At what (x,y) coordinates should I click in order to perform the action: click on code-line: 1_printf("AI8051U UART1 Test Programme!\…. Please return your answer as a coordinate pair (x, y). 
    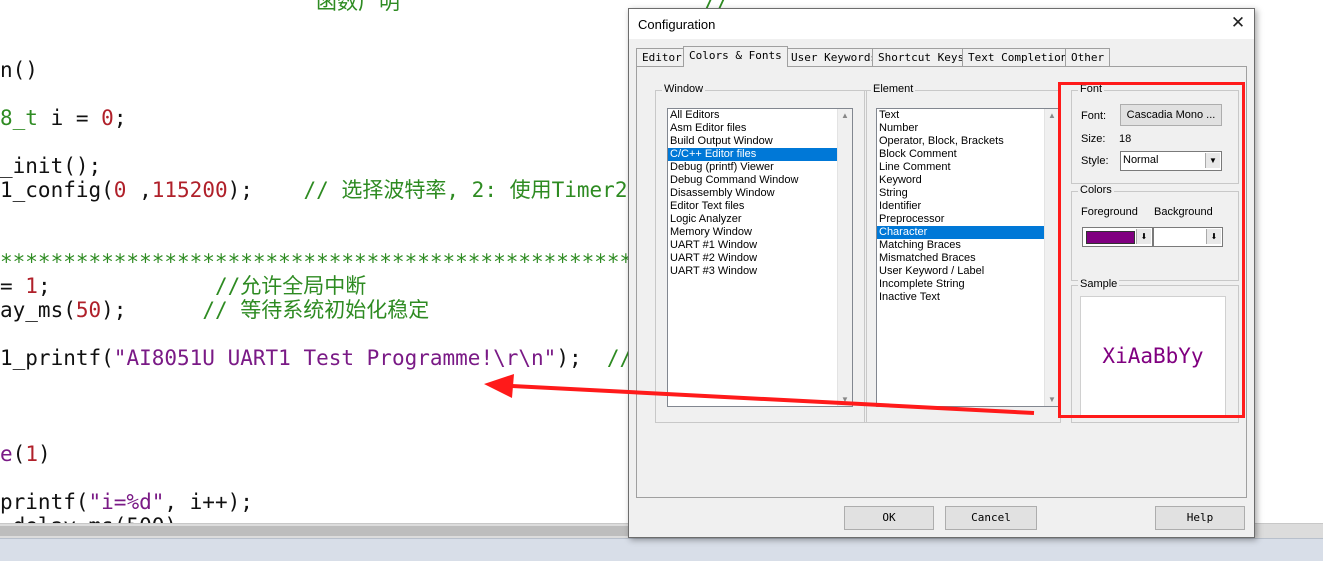
    Looking at the image, I should click on (328, 358).